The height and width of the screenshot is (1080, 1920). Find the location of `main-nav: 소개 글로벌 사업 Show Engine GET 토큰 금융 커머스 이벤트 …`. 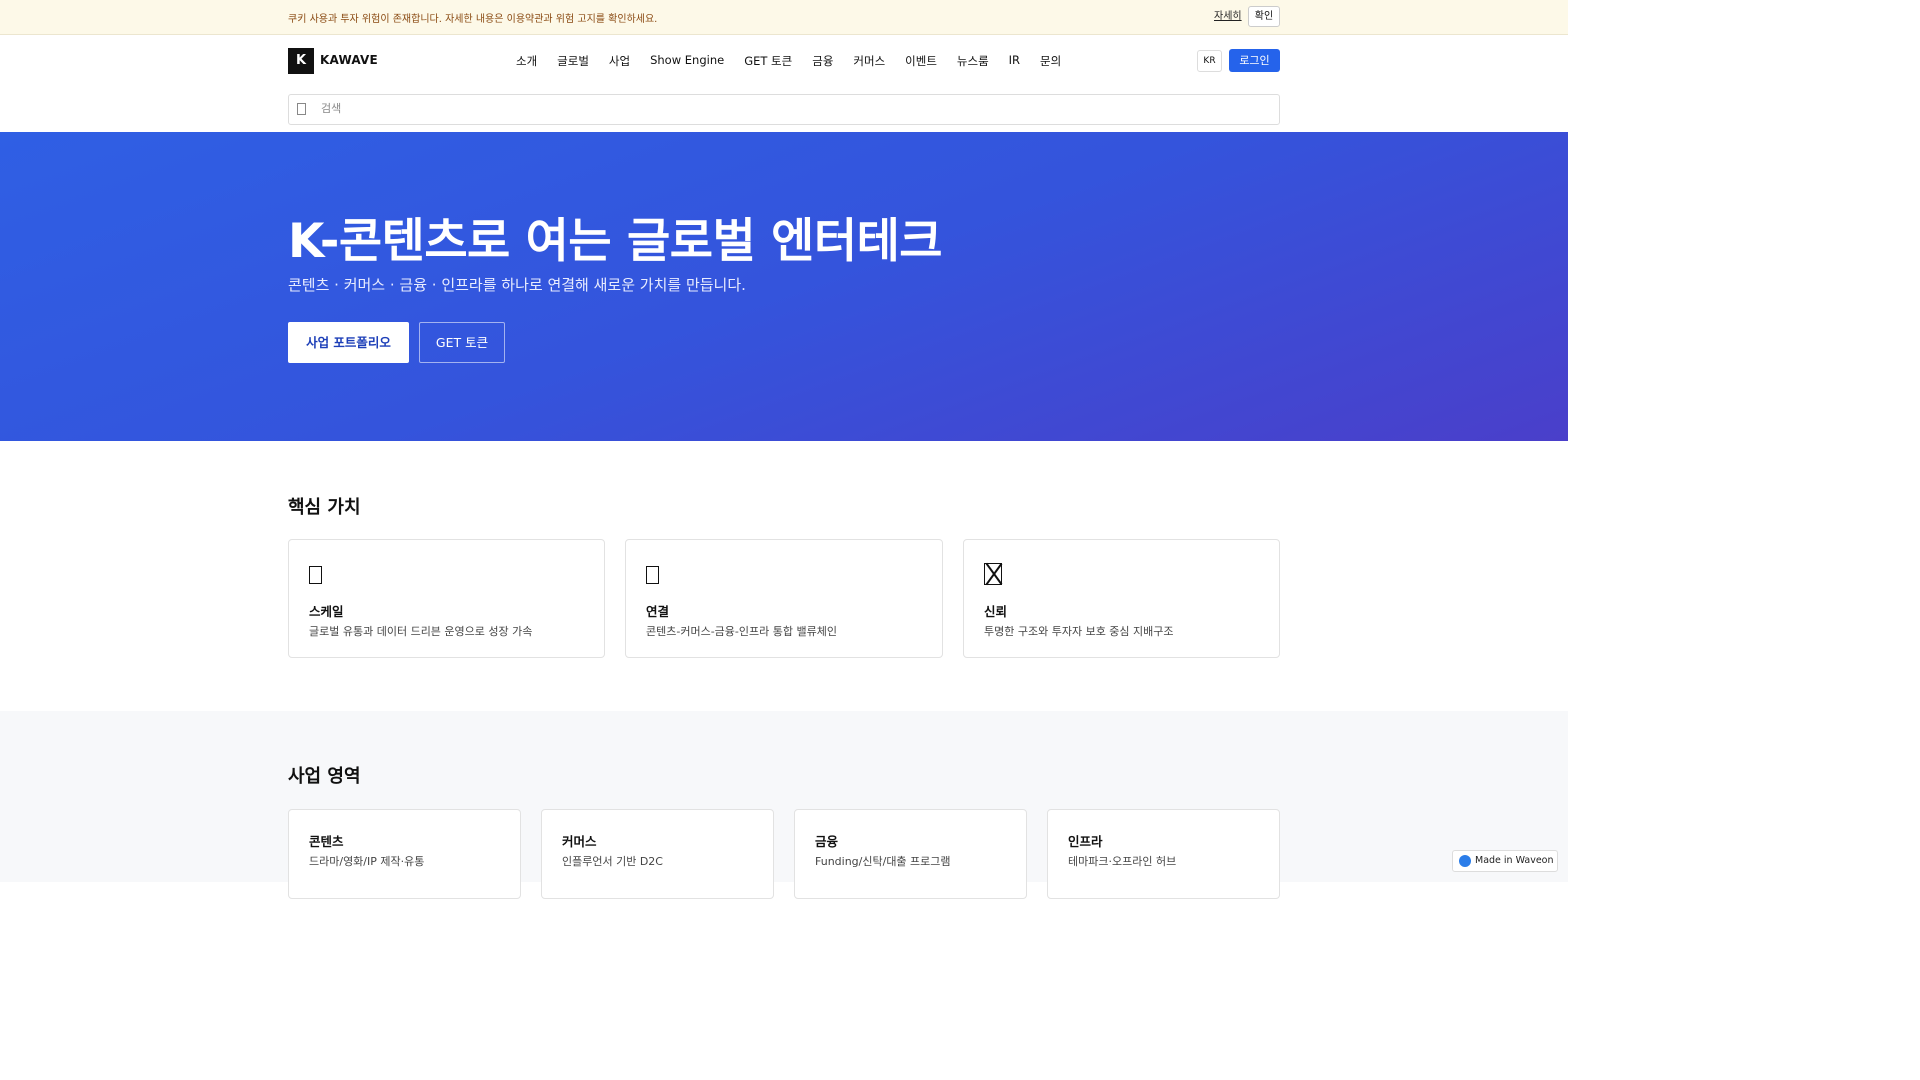

main-nav: 소개 글로벌 사업 Show Engine GET 토큰 금융 커머스 이벤트 … is located at coordinates (798, 61).